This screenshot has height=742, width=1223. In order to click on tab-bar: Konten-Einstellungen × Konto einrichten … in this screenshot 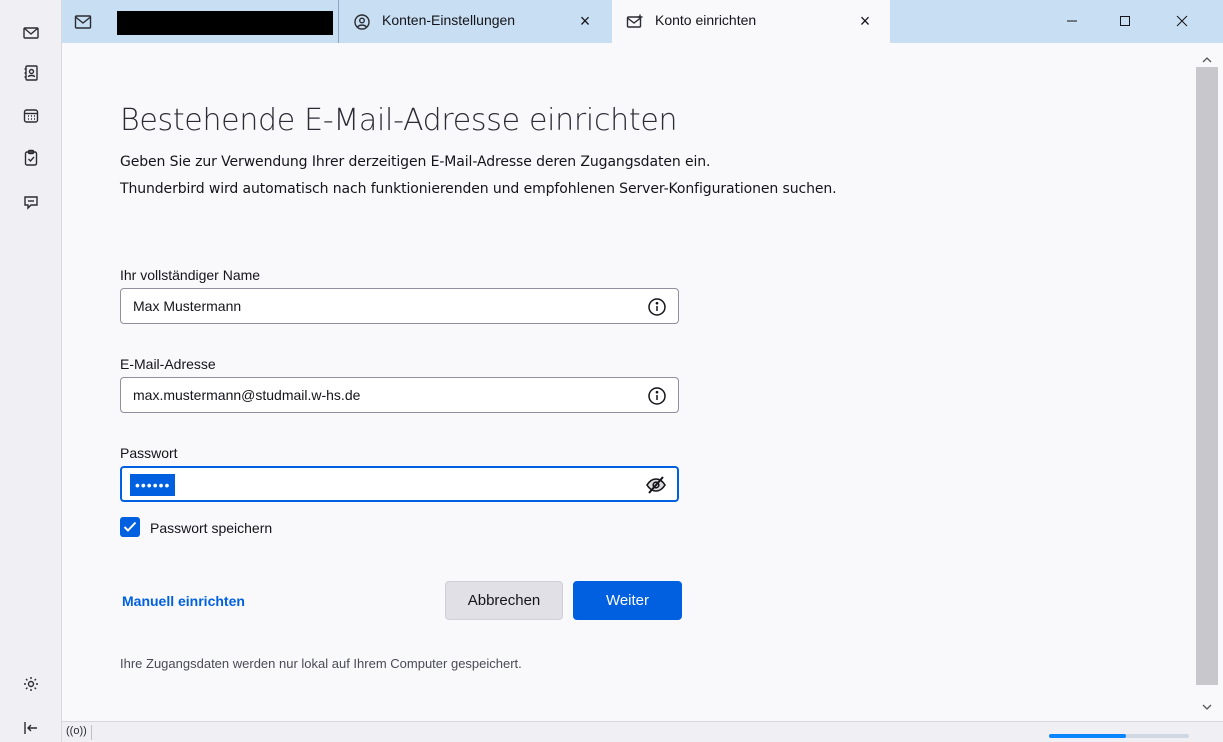, I will do `click(642, 21)`.